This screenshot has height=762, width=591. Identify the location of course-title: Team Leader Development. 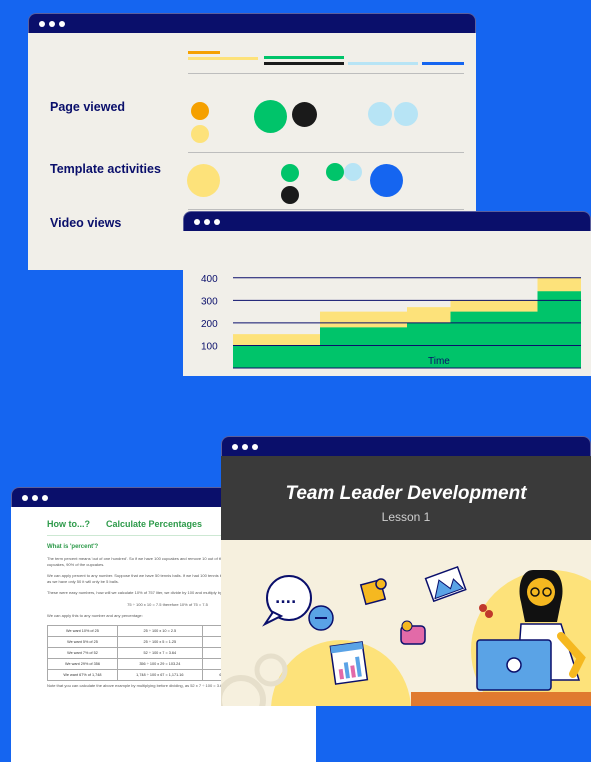
(406, 493).